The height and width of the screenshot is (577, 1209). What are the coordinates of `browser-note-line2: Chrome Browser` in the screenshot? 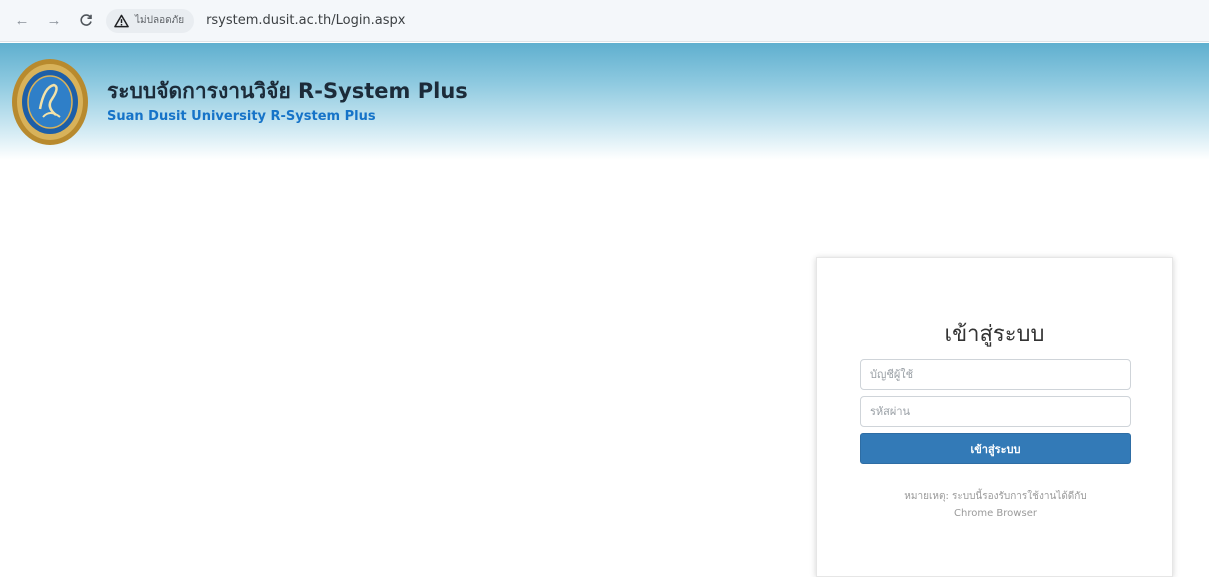 It's located at (995, 513).